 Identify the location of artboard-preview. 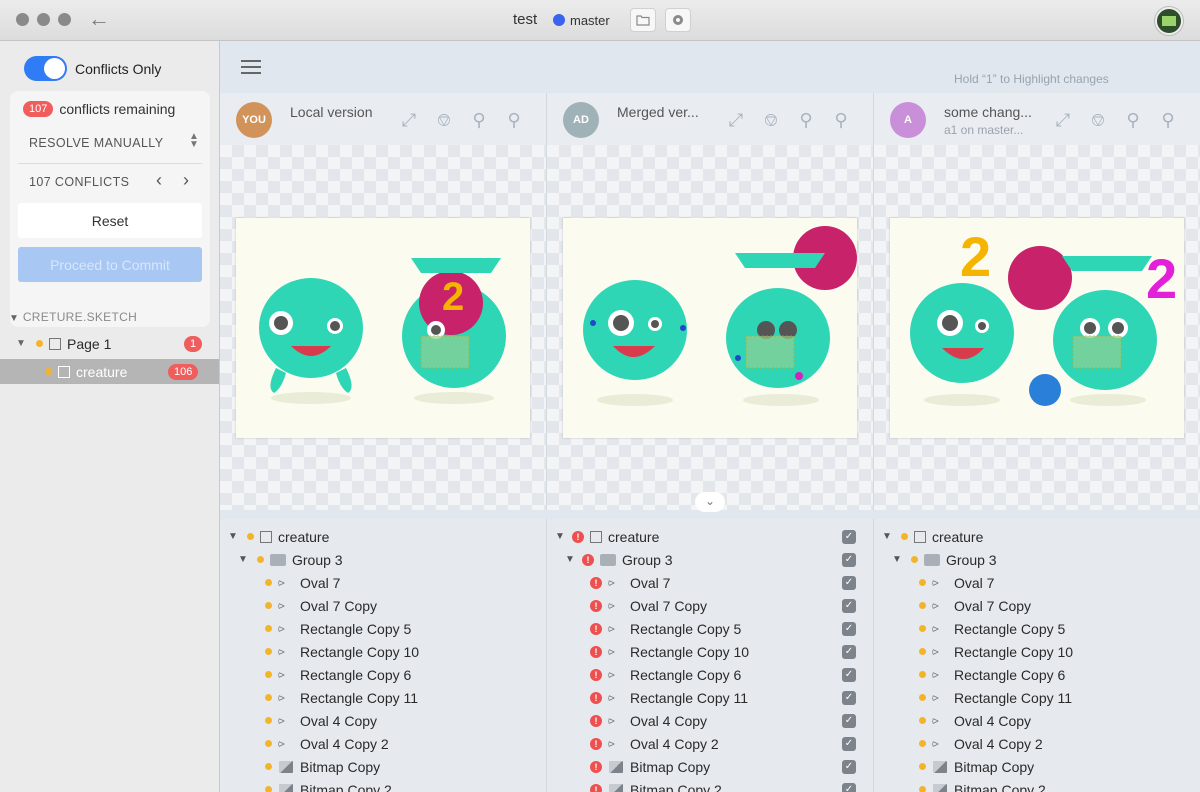
(710, 328).